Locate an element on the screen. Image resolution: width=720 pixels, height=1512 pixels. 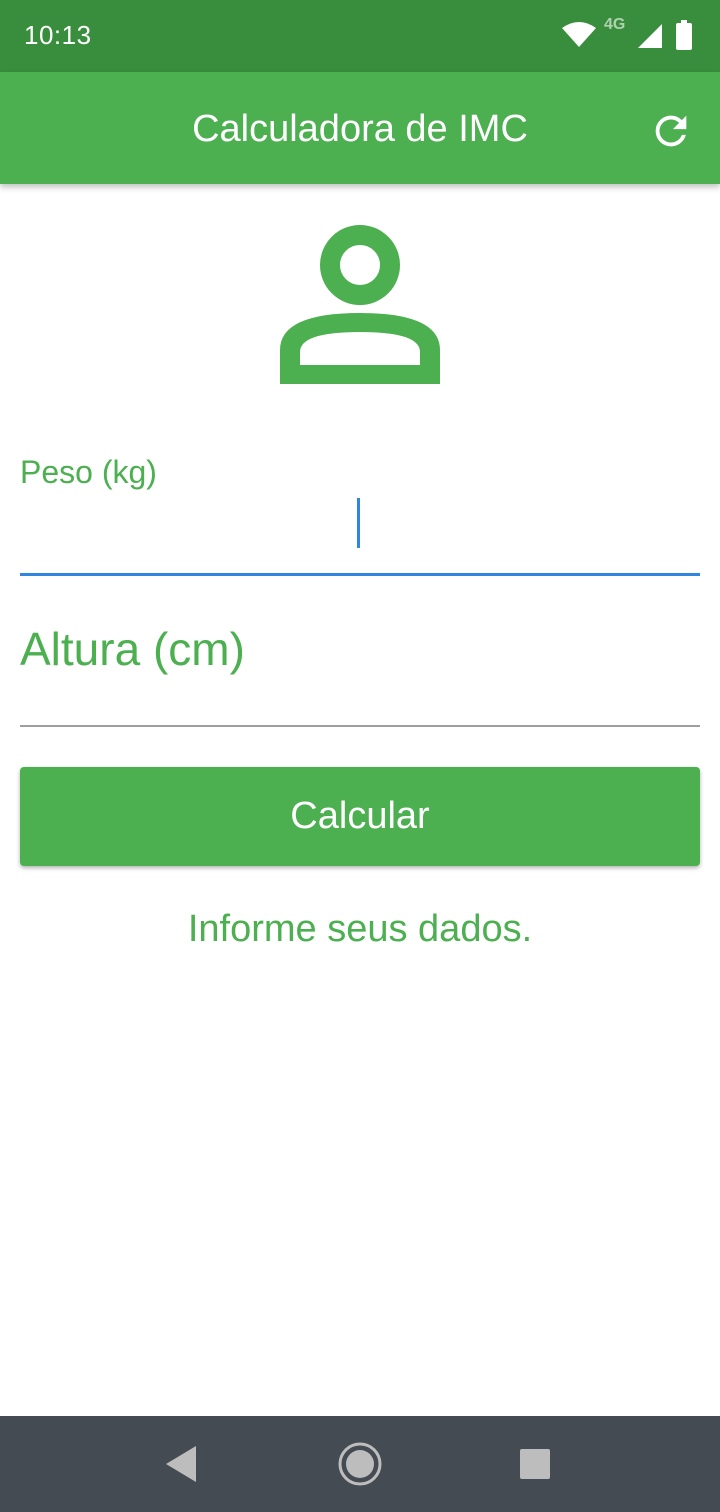
network-type-label: 4G is located at coordinates (615, 24).